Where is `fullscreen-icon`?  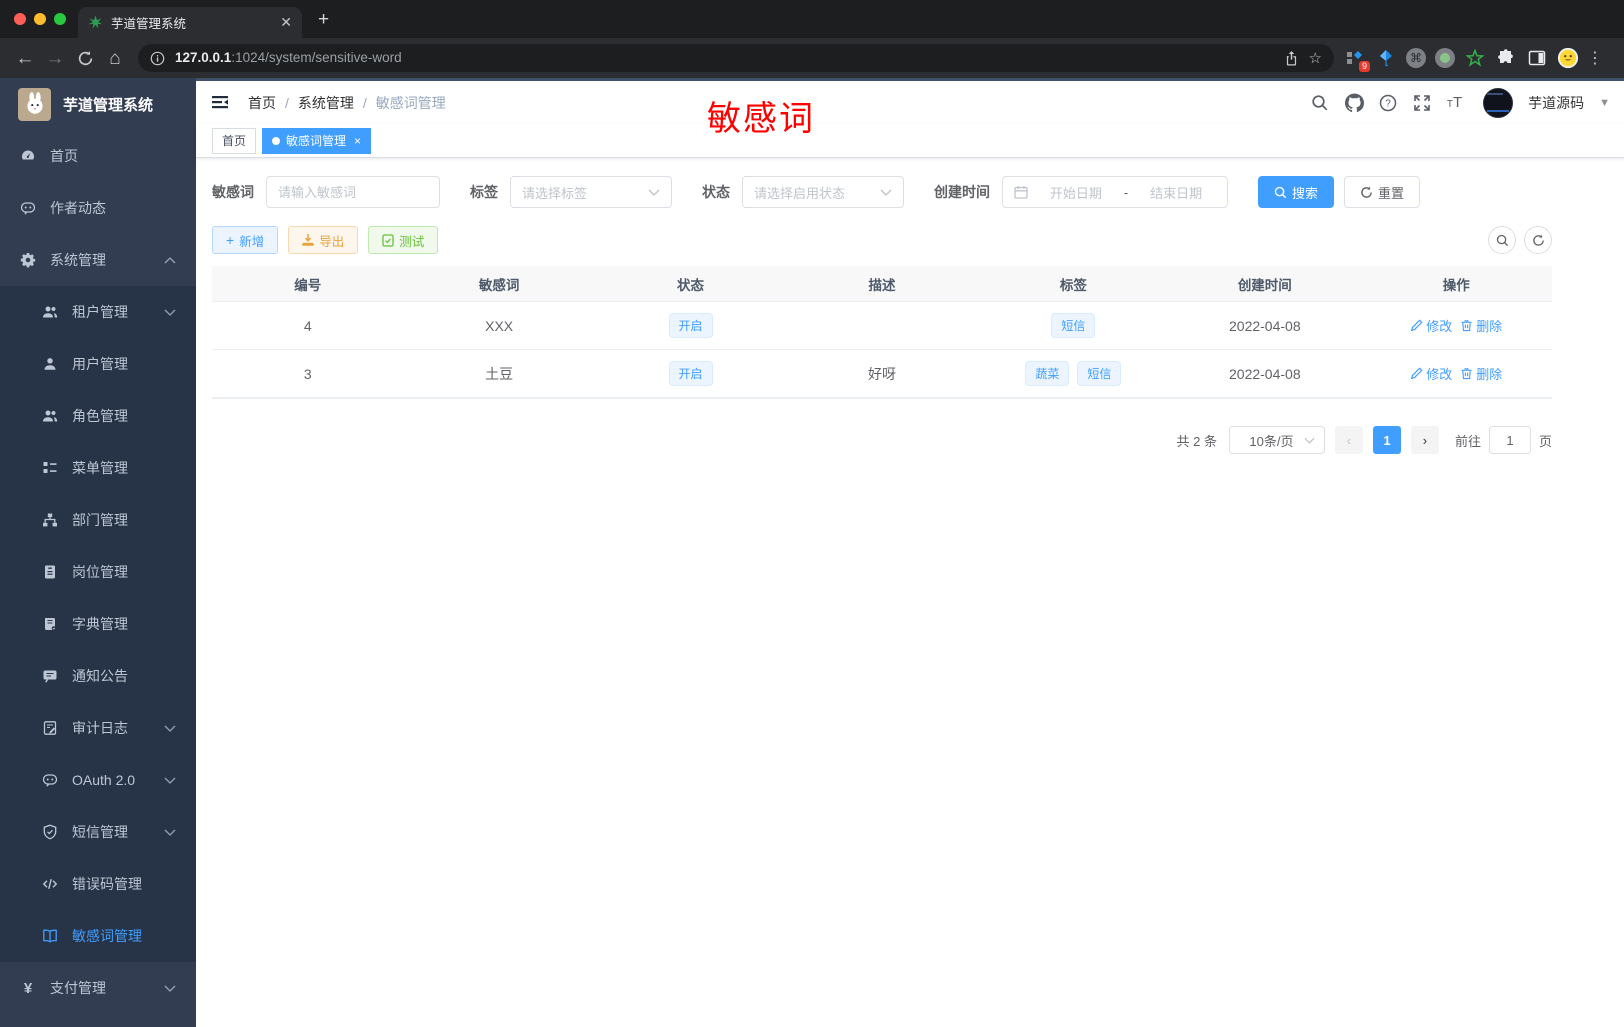
fullscreen-icon is located at coordinates (1422, 102).